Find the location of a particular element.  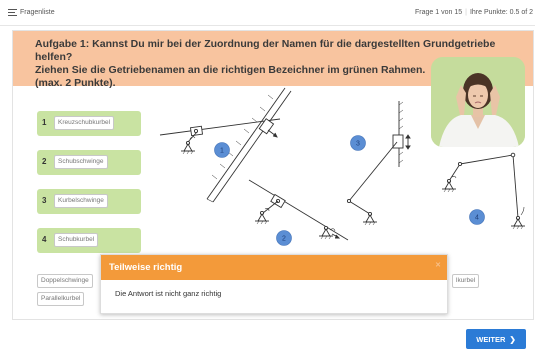

badge-label: 4 is located at coordinates (477, 218).